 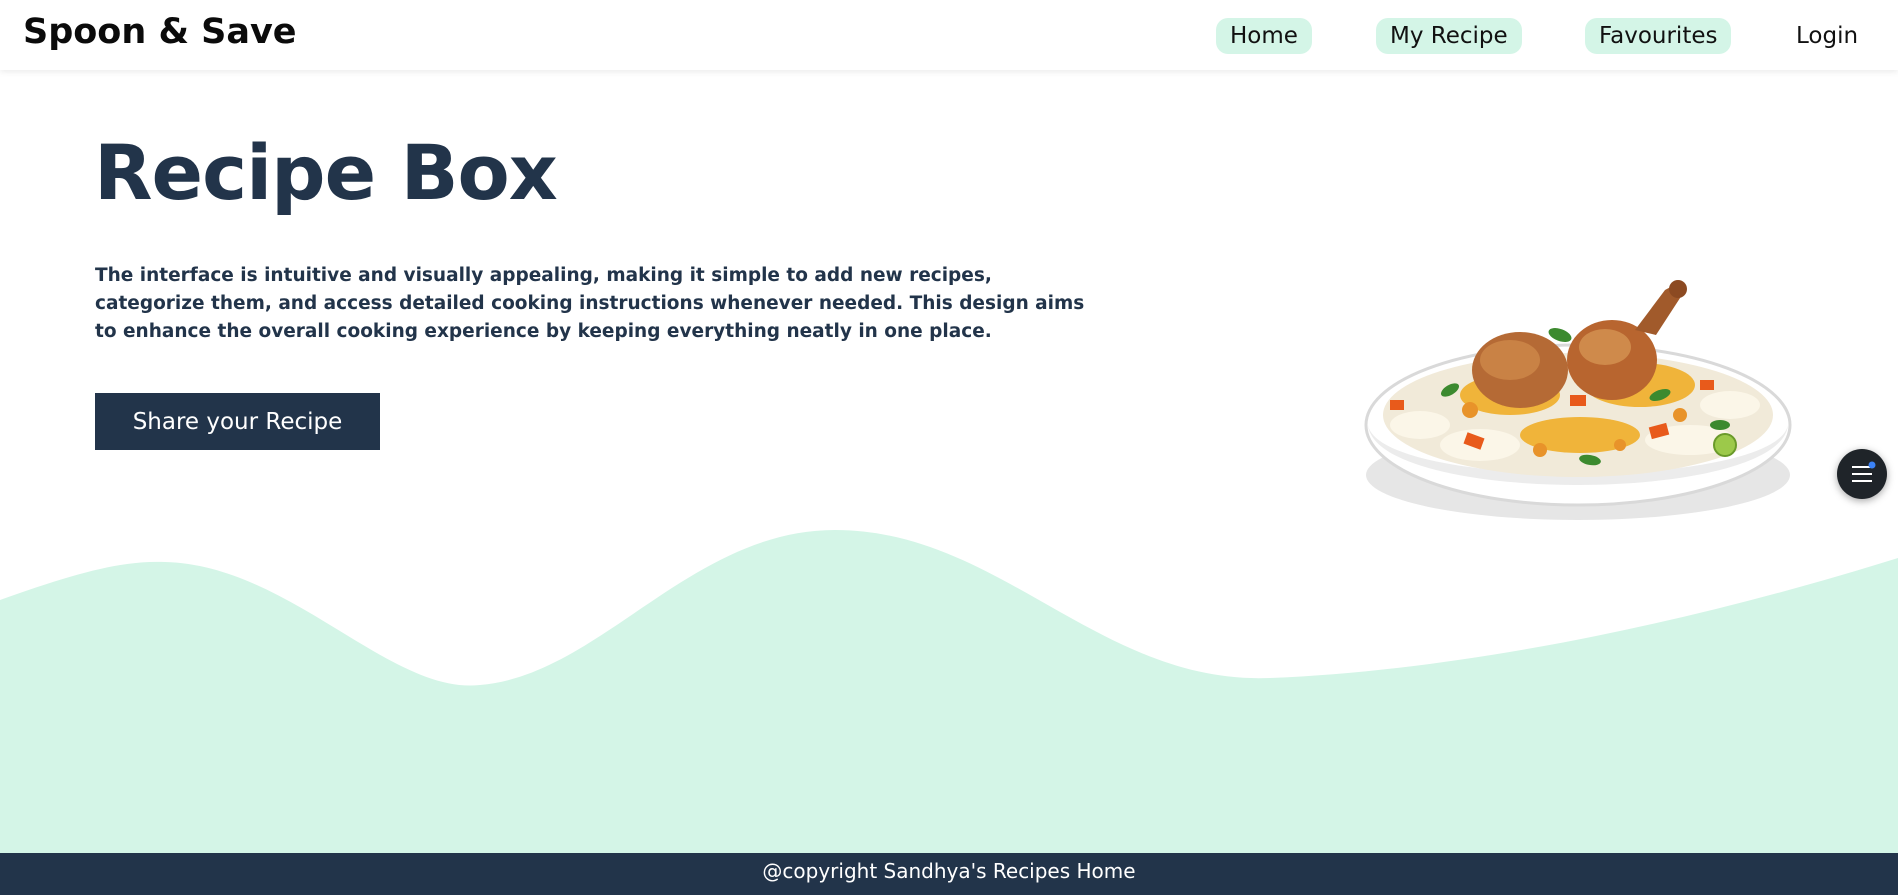 I want to click on biryani-dish-image, so click(x=1578, y=400).